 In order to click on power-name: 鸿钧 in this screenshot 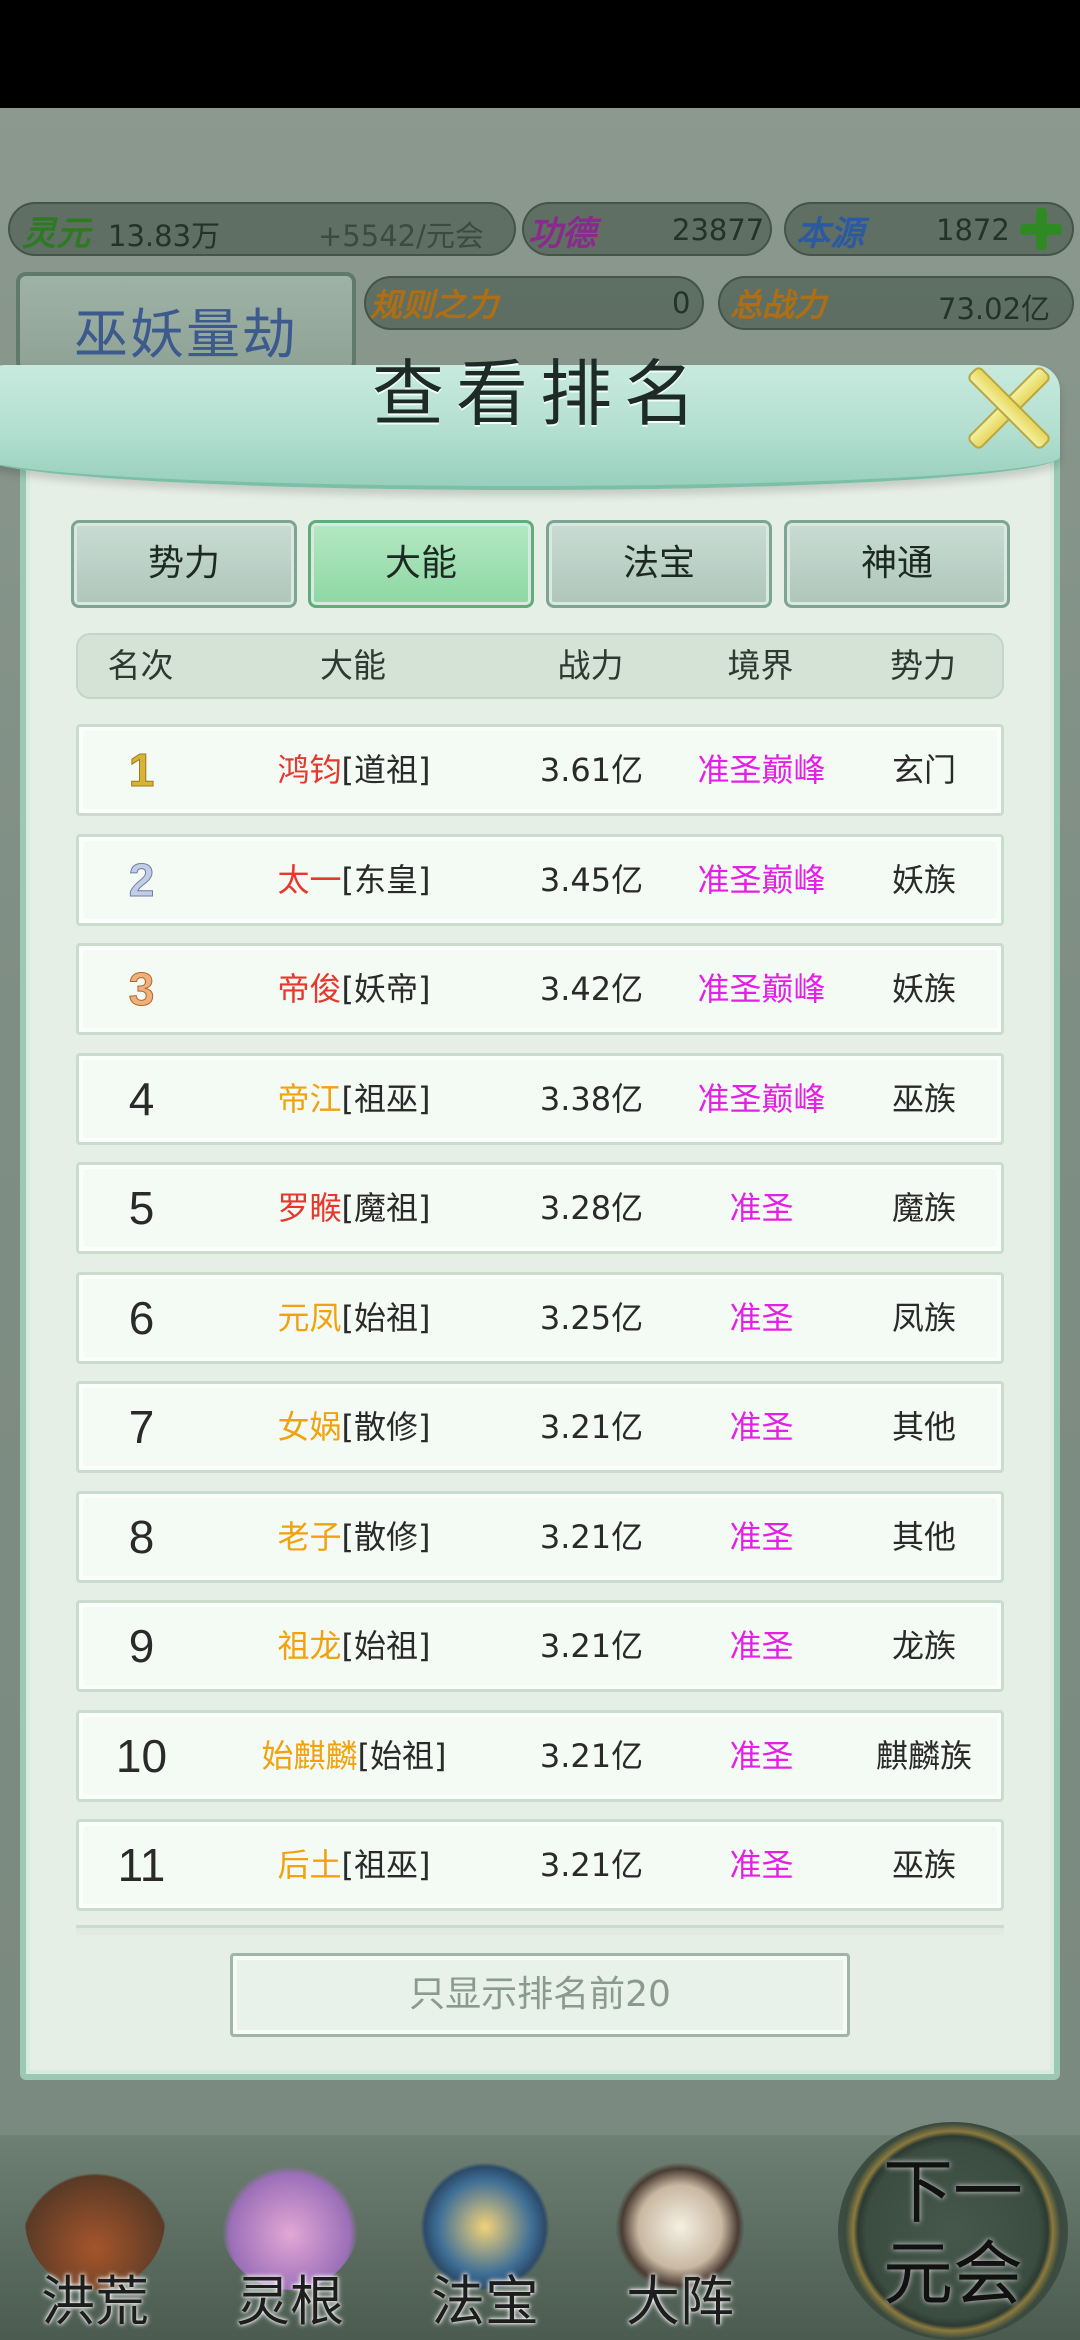, I will do `click(309, 770)`.